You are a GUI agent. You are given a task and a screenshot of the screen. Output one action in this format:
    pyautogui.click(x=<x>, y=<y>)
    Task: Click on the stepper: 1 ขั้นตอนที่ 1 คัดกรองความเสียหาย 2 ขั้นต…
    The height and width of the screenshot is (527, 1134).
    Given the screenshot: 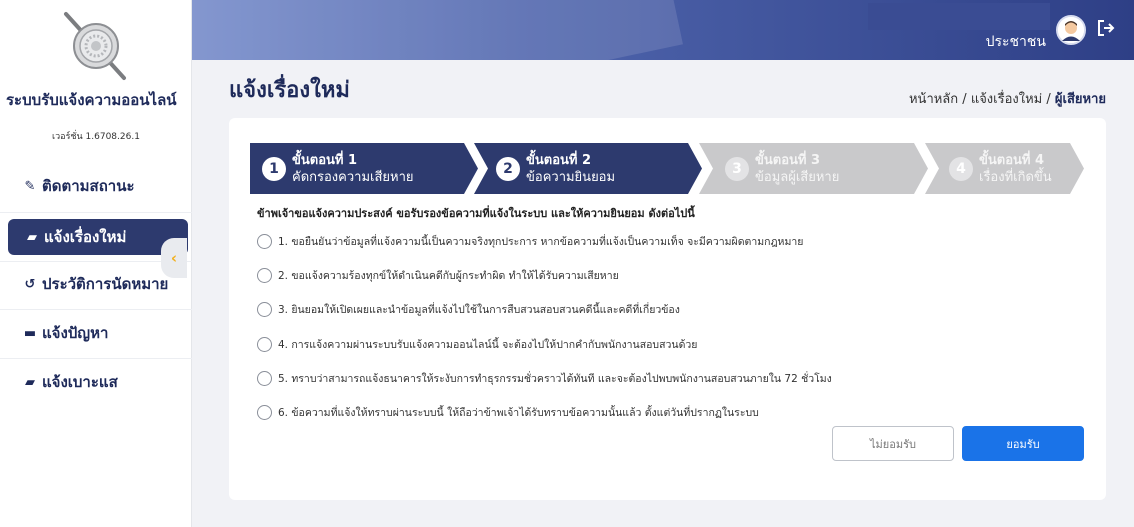 What is the action you would take?
    pyautogui.click(x=667, y=168)
    